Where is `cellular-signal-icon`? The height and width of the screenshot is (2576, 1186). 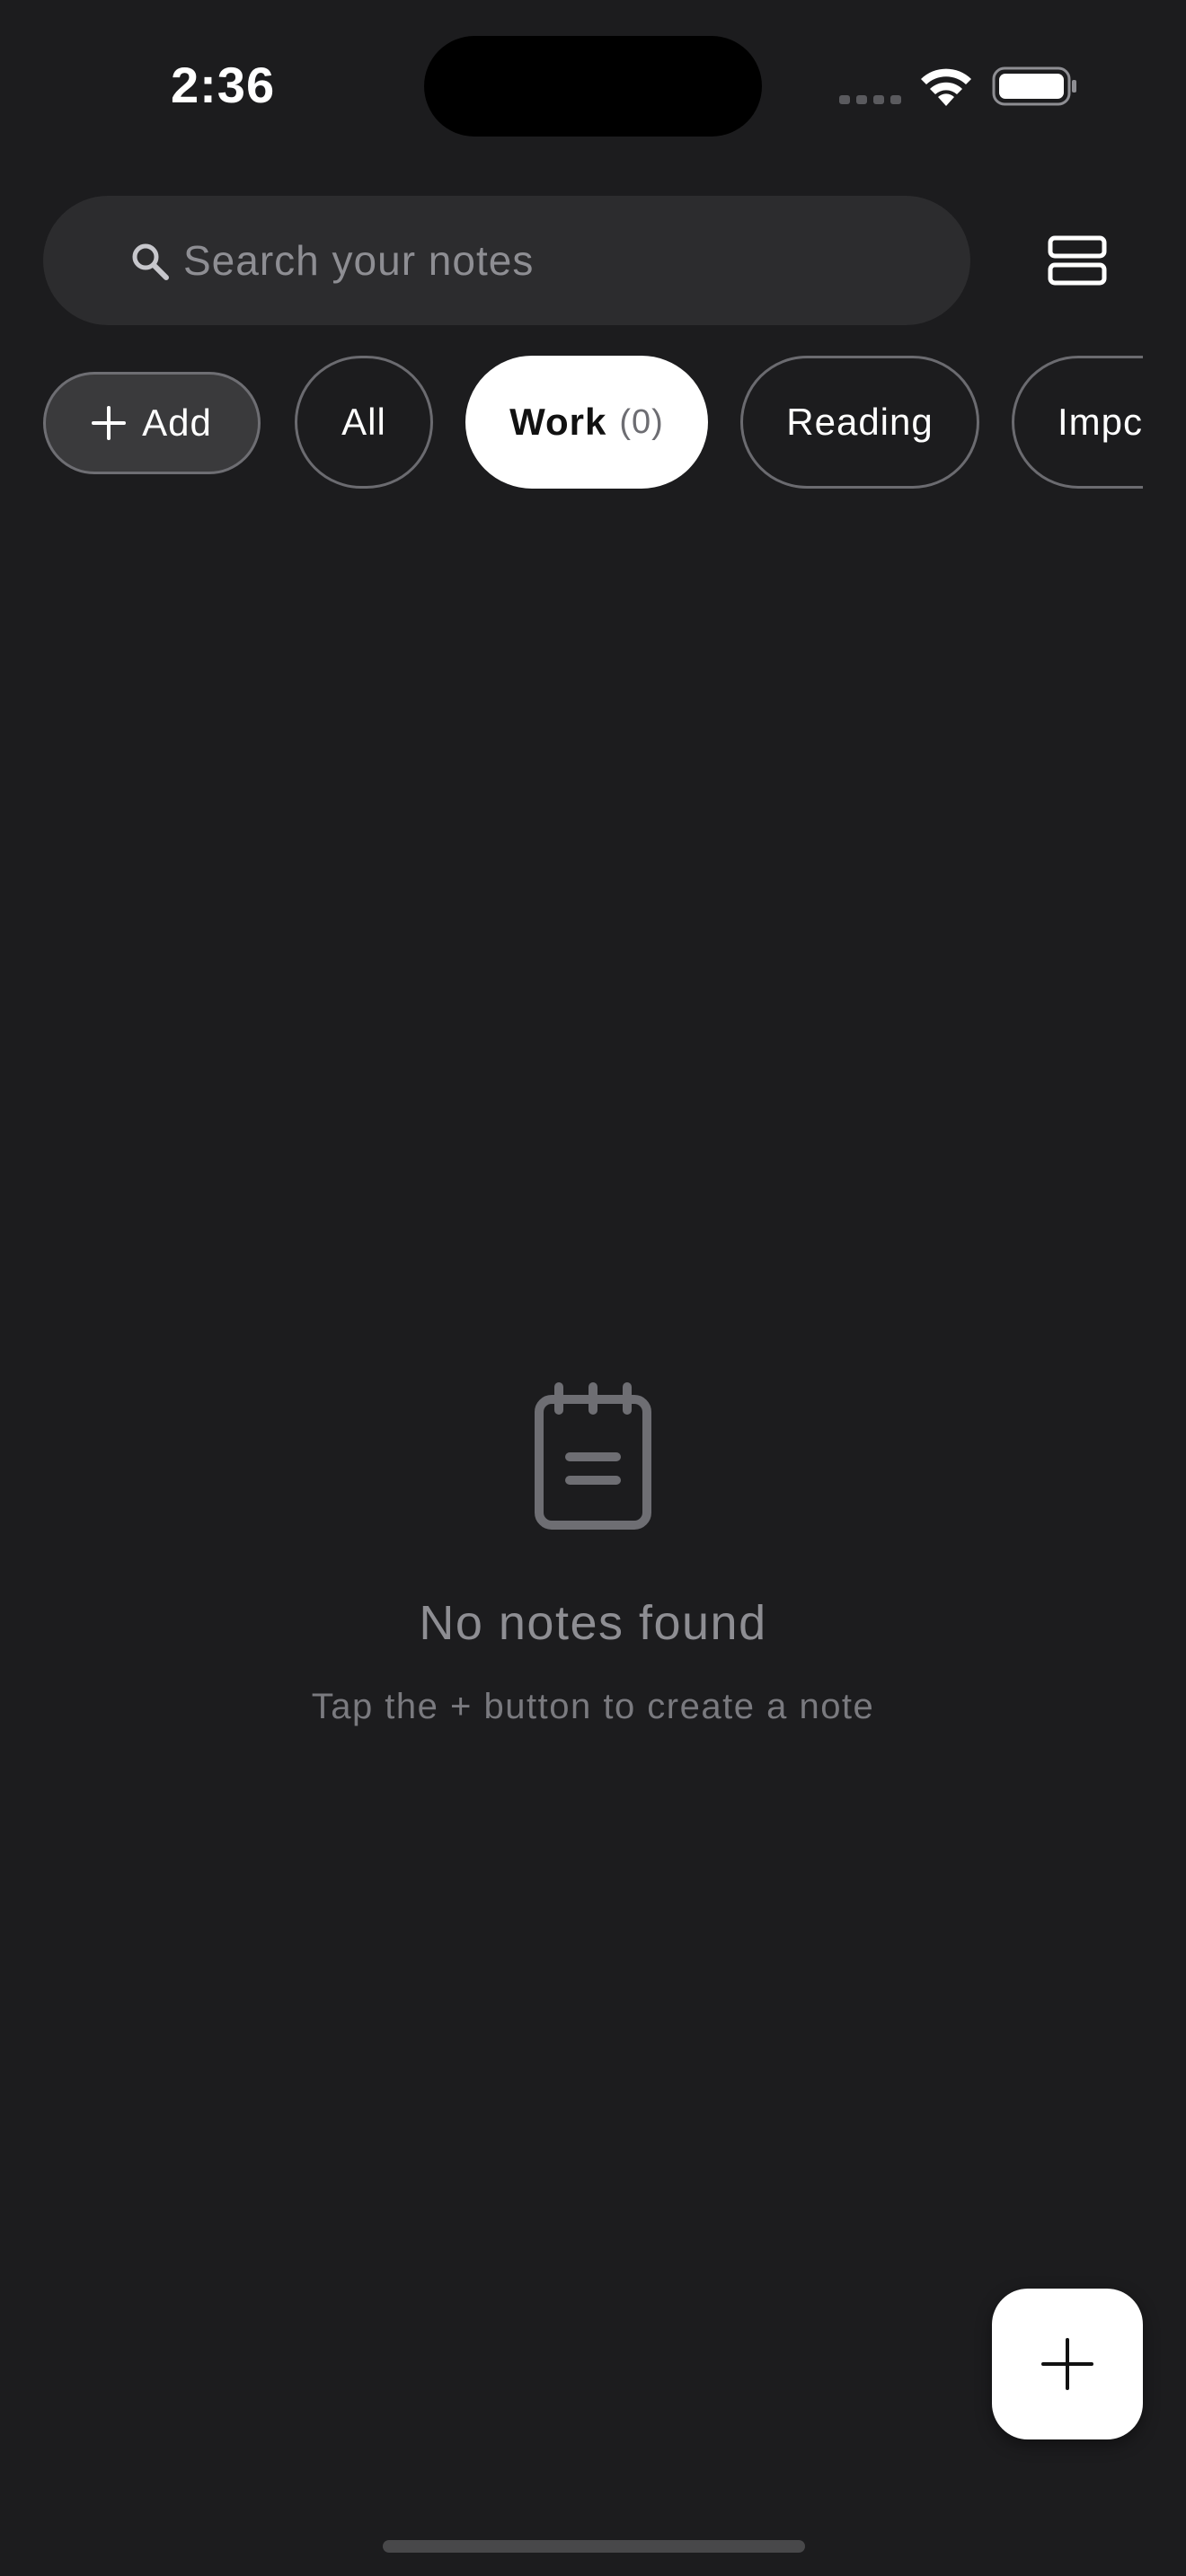 cellular-signal-icon is located at coordinates (870, 99).